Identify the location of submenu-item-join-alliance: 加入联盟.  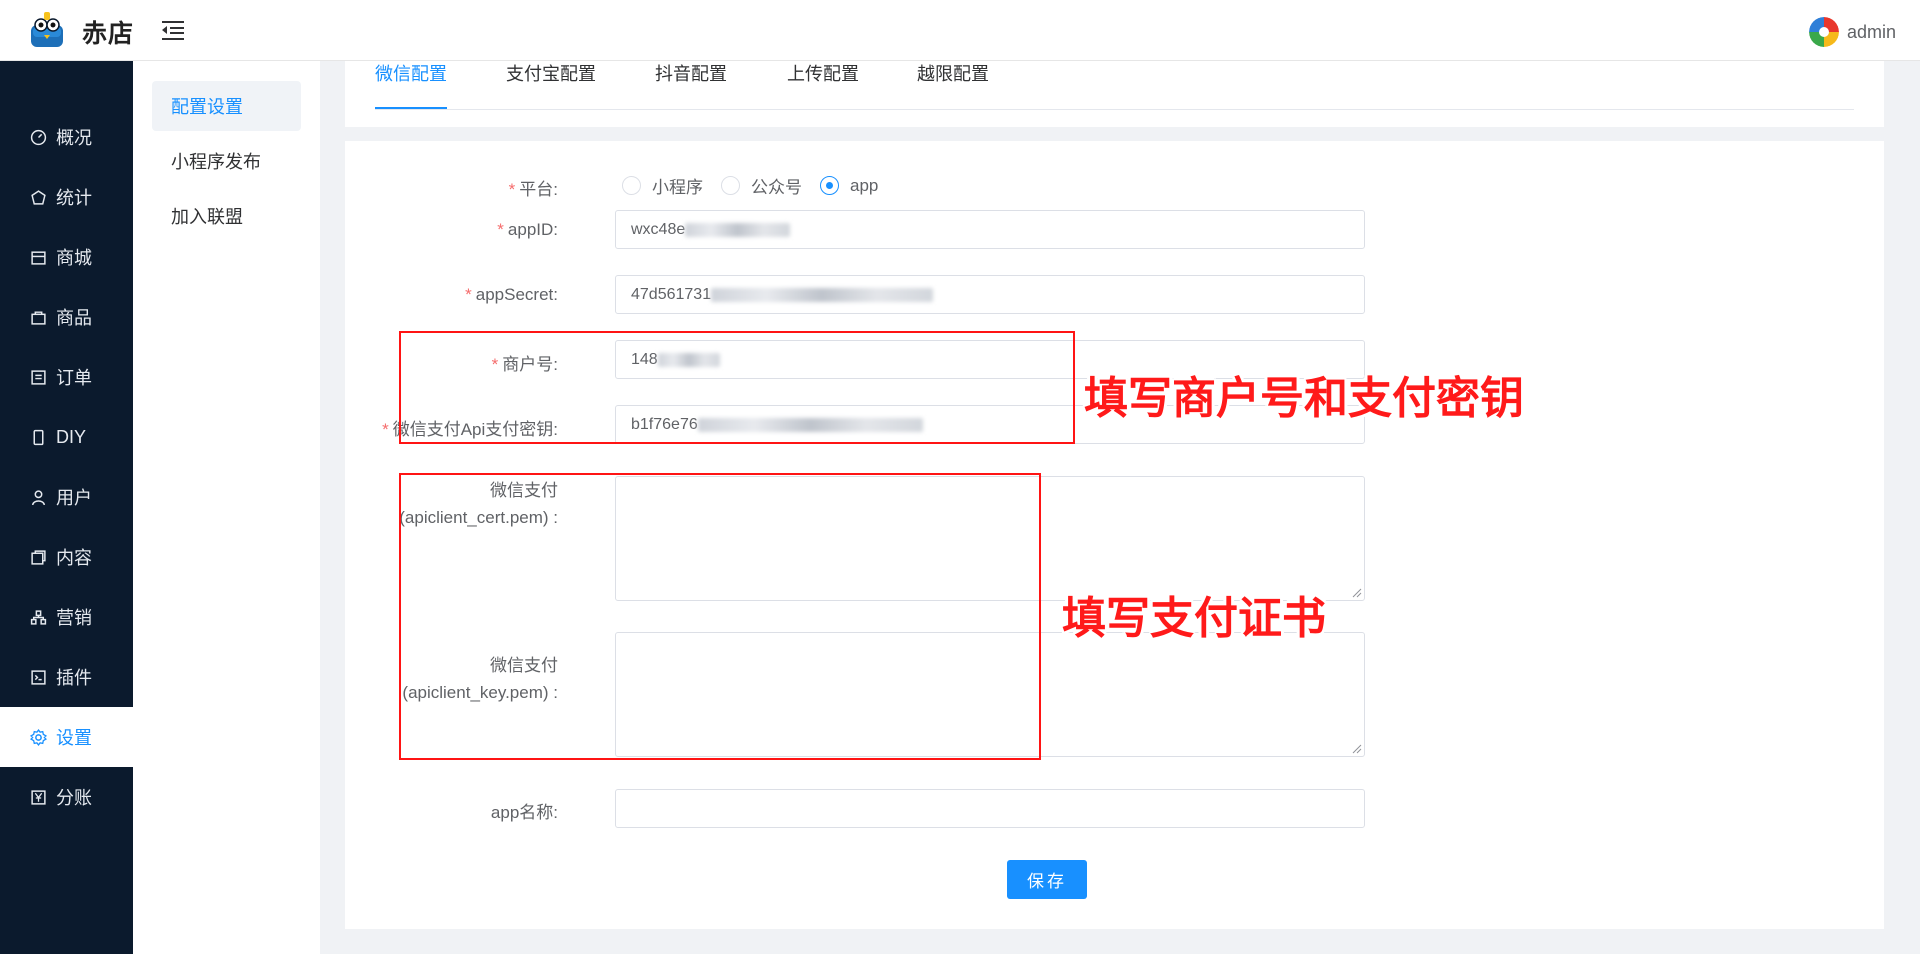
(226, 216).